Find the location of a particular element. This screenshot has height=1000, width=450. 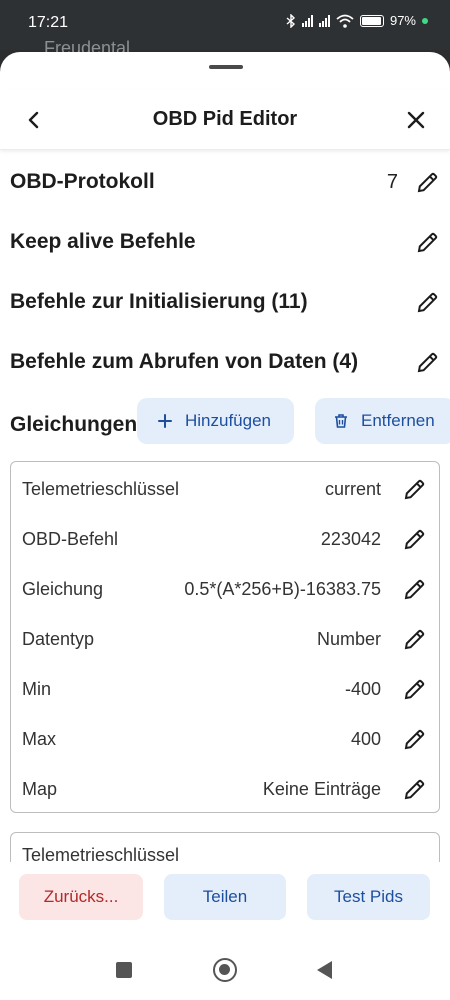

plus-icon is located at coordinates (165, 421).